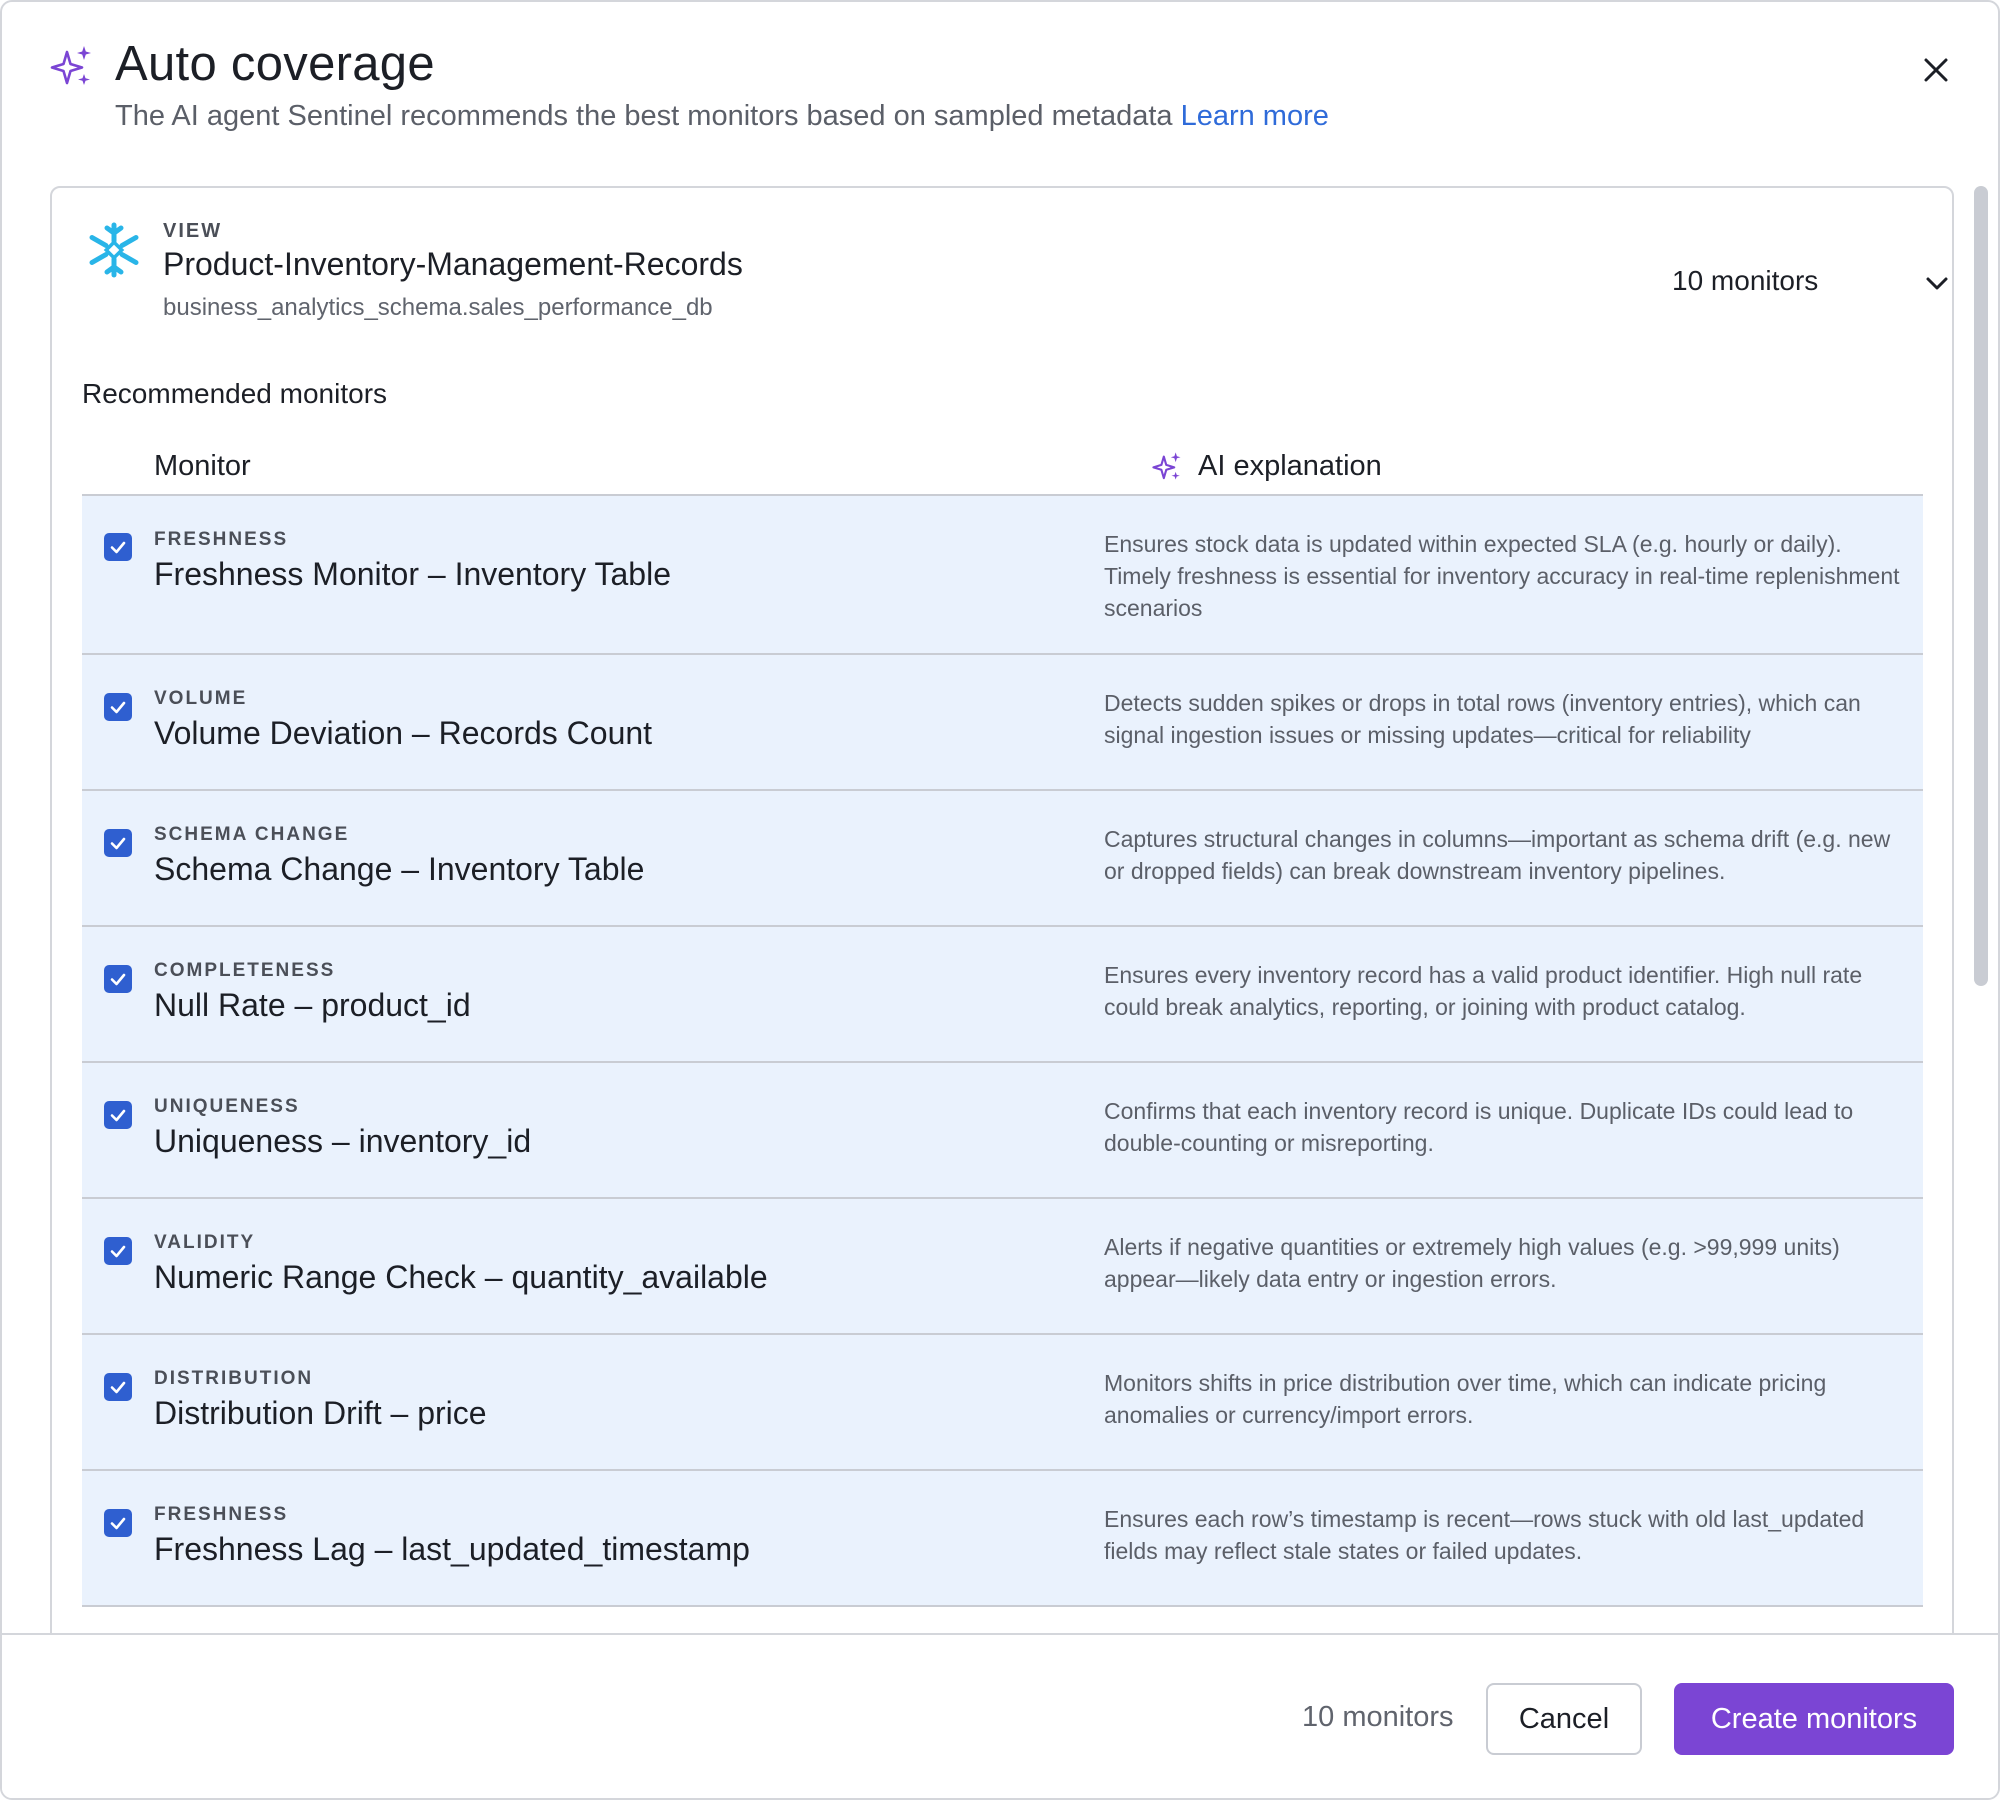 The height and width of the screenshot is (1800, 2000). I want to click on close-icon, so click(1936, 70).